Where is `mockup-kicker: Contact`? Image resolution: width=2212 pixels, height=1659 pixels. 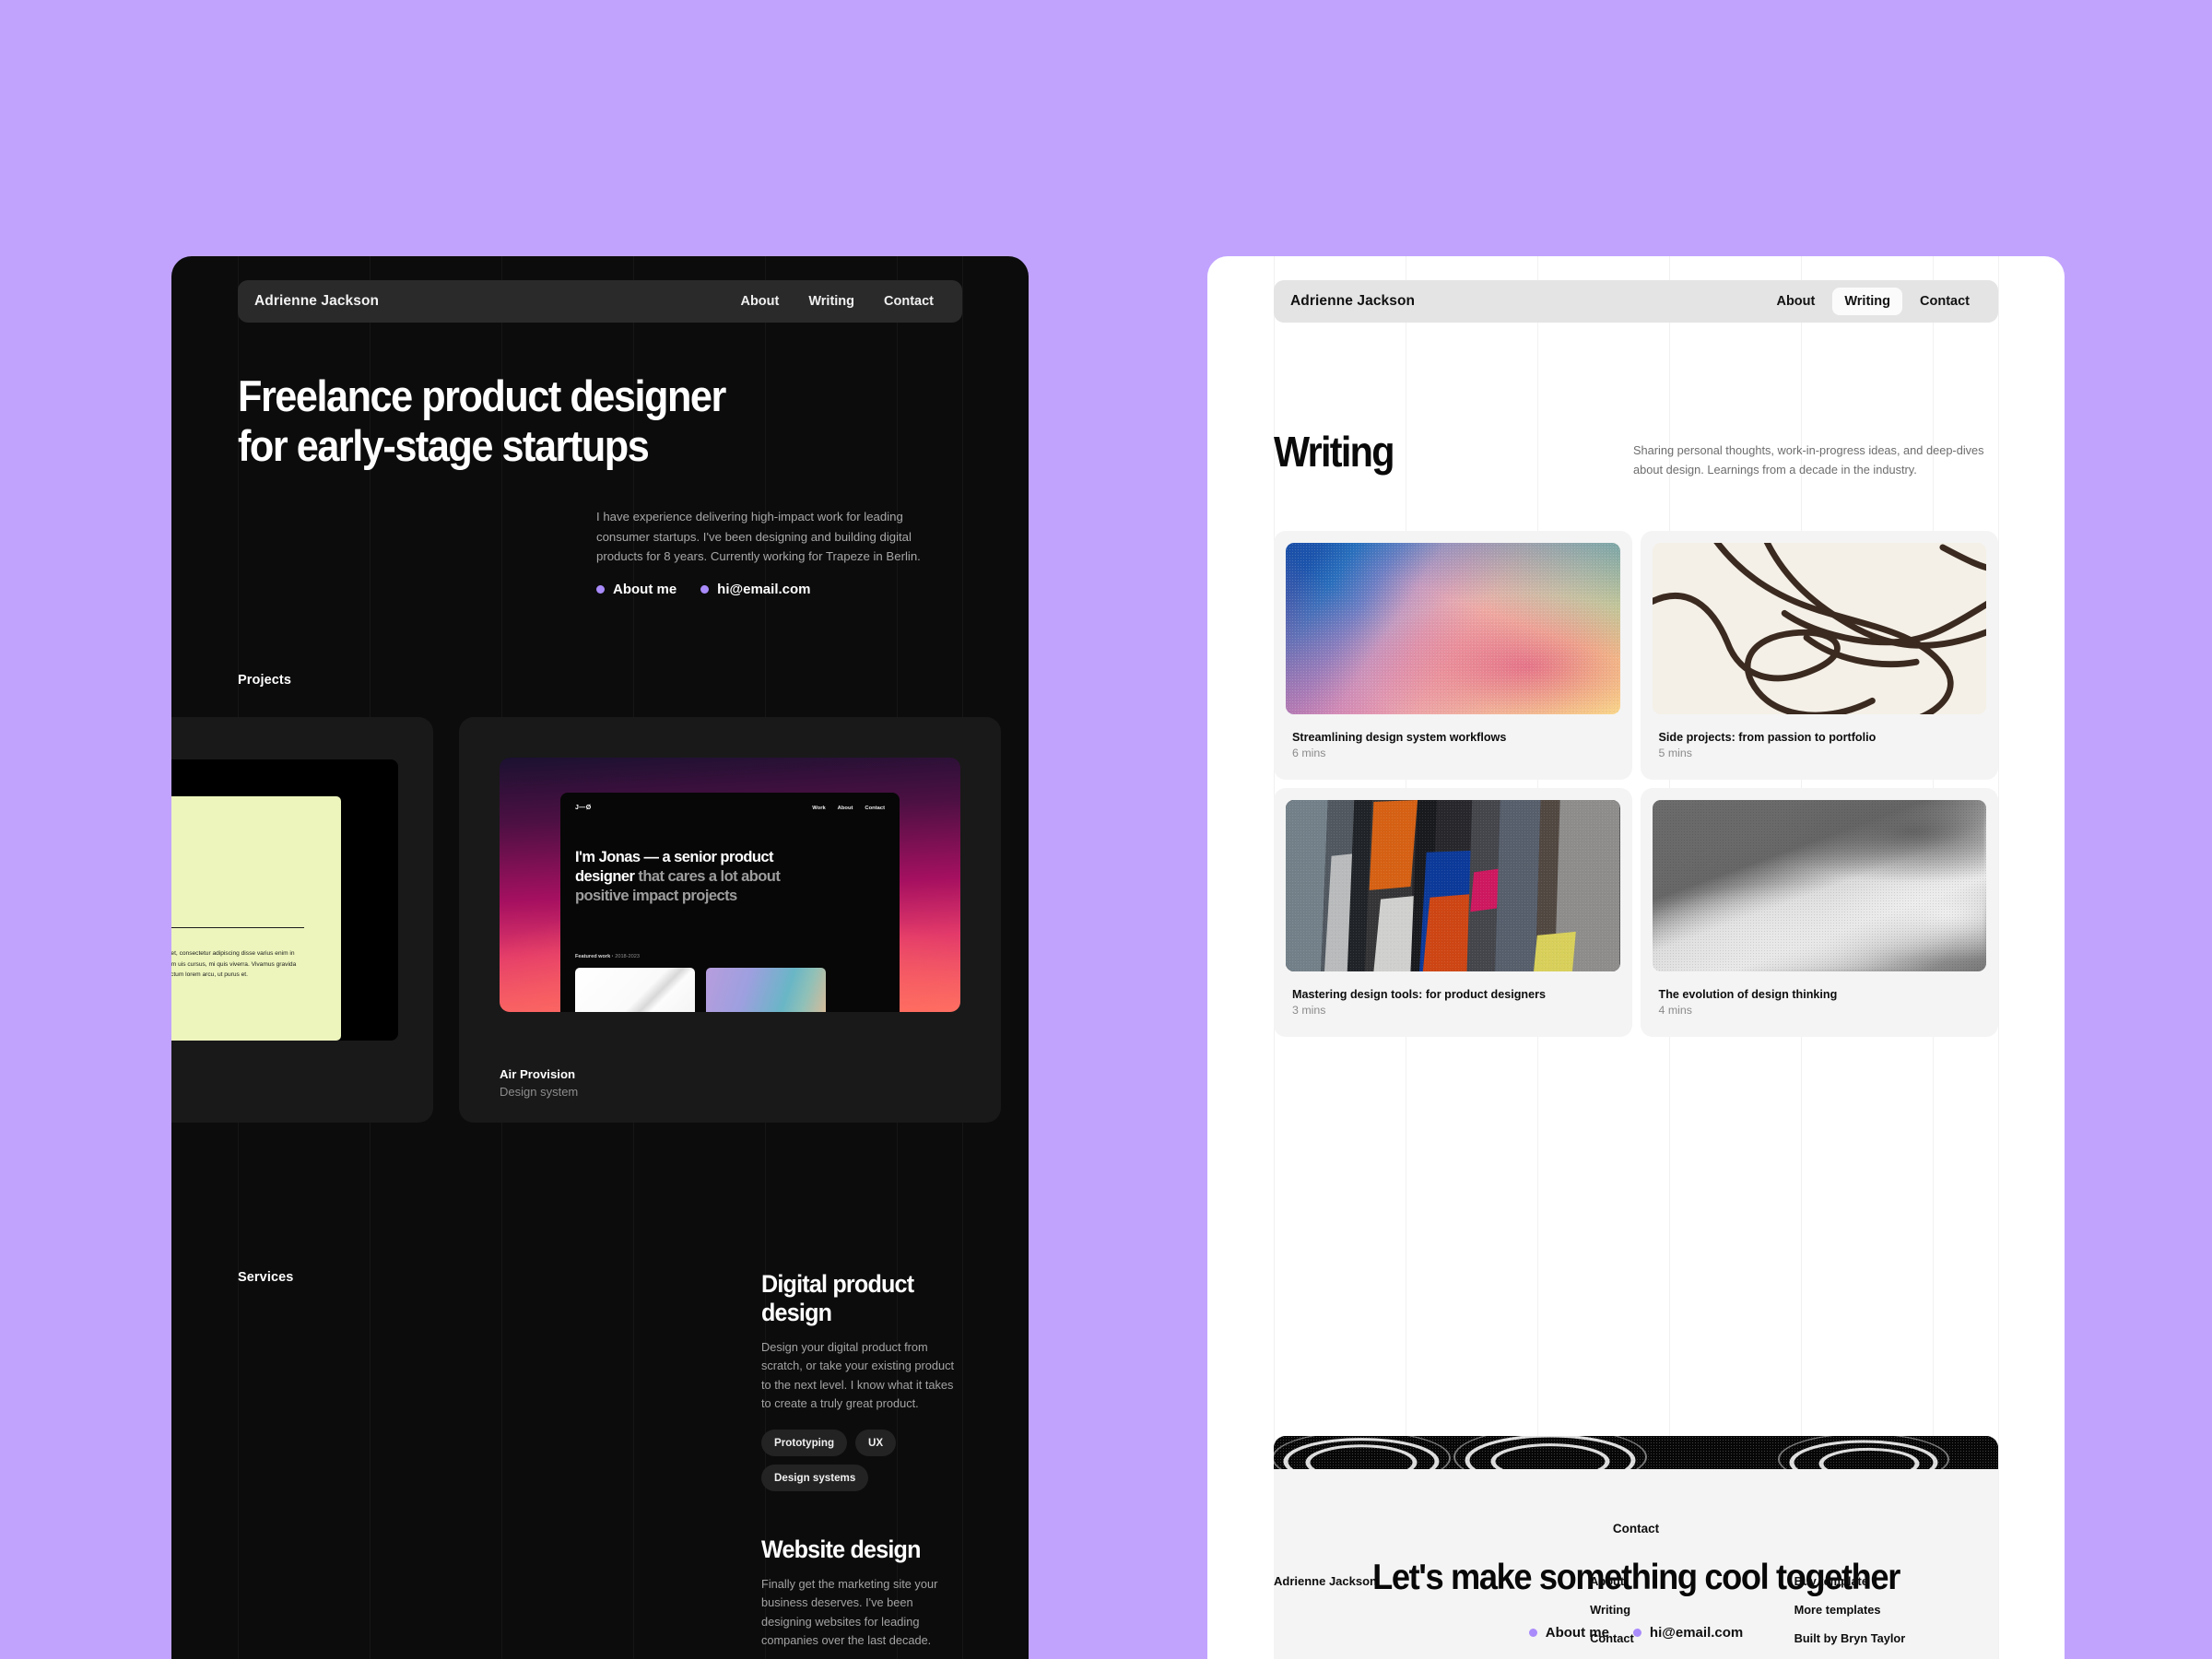
mockup-kicker: Contact is located at coordinates (247, 812).